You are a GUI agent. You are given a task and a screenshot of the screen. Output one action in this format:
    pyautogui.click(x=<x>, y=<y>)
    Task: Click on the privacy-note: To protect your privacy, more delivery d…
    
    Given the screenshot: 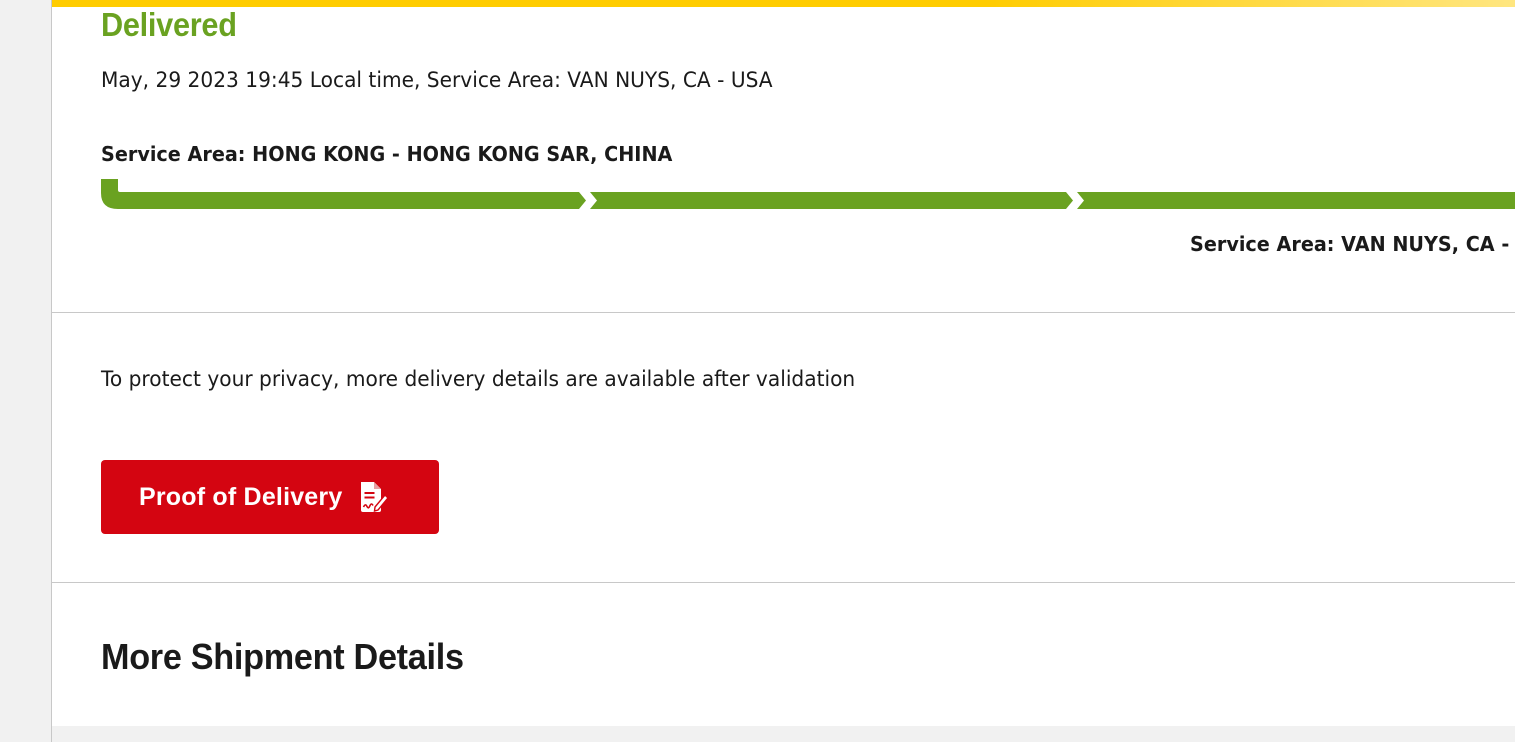 What is the action you would take?
    pyautogui.click(x=478, y=379)
    